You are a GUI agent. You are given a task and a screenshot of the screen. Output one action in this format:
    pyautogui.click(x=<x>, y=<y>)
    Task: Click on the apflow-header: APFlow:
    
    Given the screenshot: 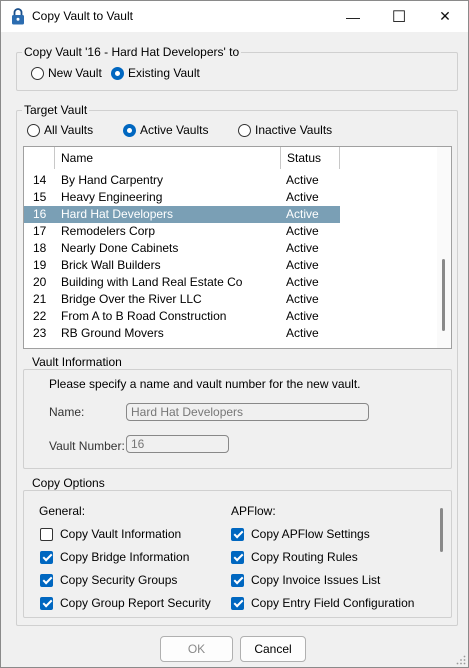 What is the action you would take?
    pyautogui.click(x=253, y=511)
    